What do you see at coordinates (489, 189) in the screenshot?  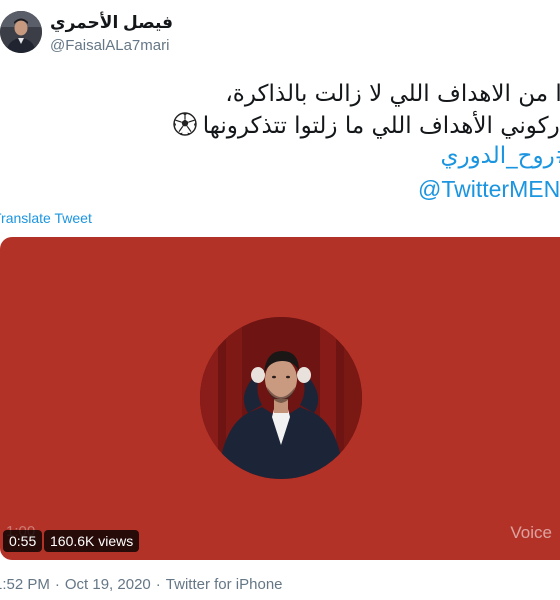 I see `mention-link: @TwitterMENA` at bounding box center [489, 189].